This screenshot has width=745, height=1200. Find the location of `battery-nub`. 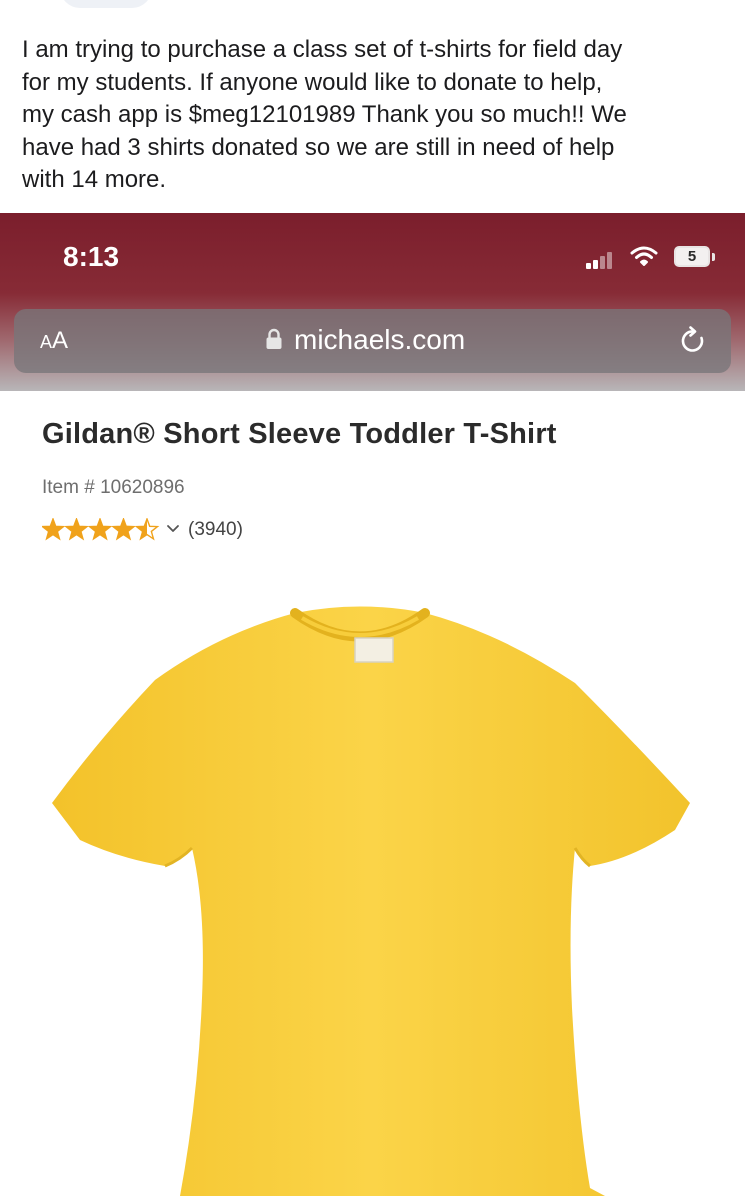

battery-nub is located at coordinates (713, 257).